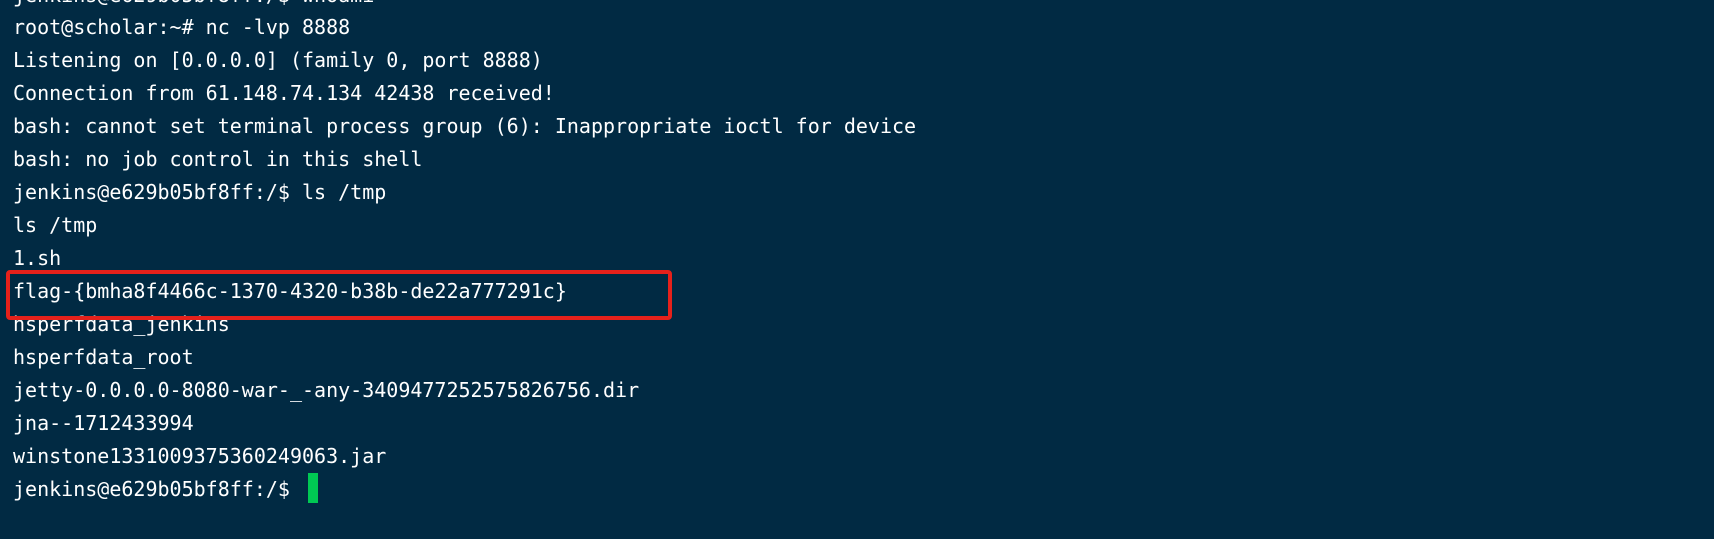  I want to click on terminal-line: hsperfdata_root, so click(103, 357).